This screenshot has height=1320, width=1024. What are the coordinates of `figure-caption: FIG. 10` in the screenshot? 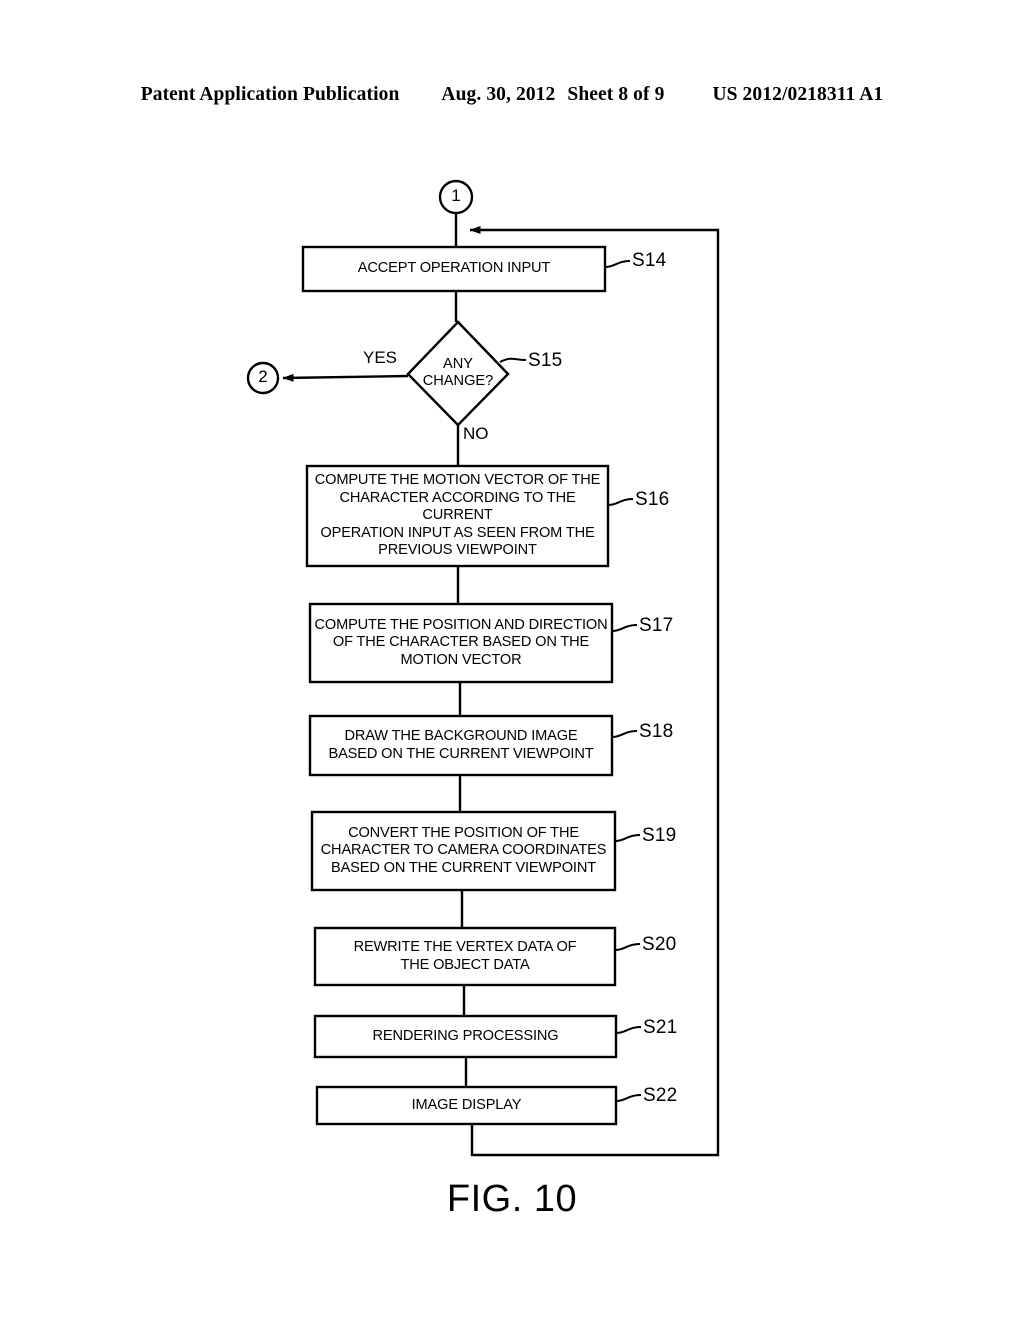 It's located at (512, 1199).